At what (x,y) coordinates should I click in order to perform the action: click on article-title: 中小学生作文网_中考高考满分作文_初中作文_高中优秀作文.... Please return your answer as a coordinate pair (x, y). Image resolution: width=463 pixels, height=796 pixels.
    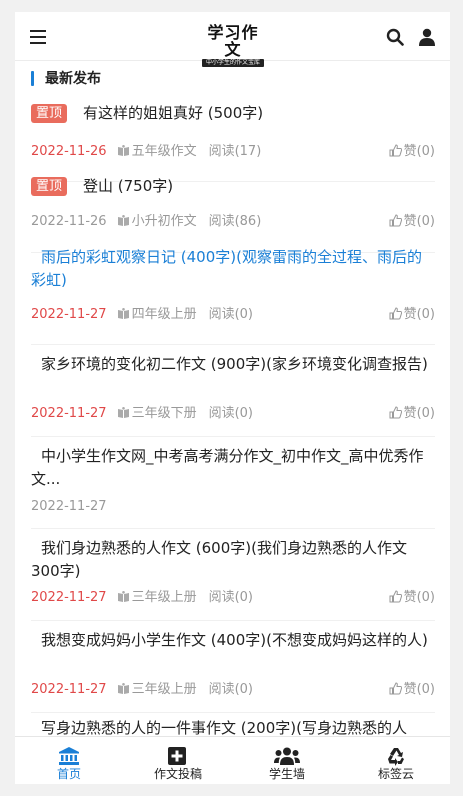
    Looking at the image, I should click on (233, 468).